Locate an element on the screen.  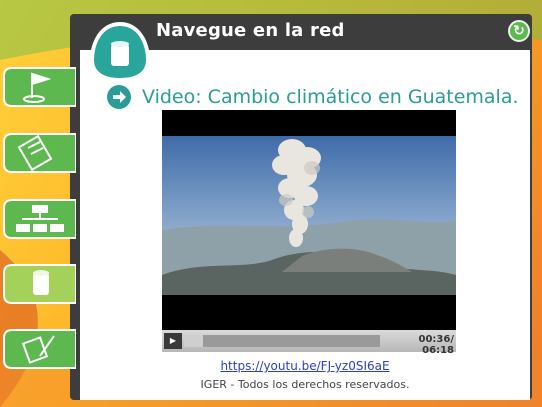
video-link: https://youtu.be/FJ-yz0SI6aE is located at coordinates (305, 366).